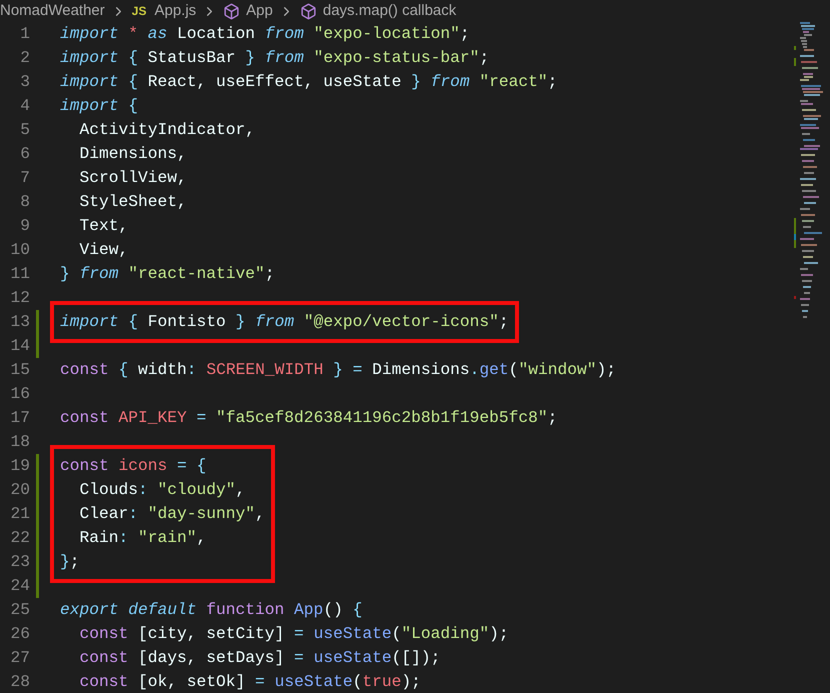 This screenshot has width=830, height=693. Describe the element at coordinates (167, 130) in the screenshot. I see `code-line: ActivityIndicator,` at that location.